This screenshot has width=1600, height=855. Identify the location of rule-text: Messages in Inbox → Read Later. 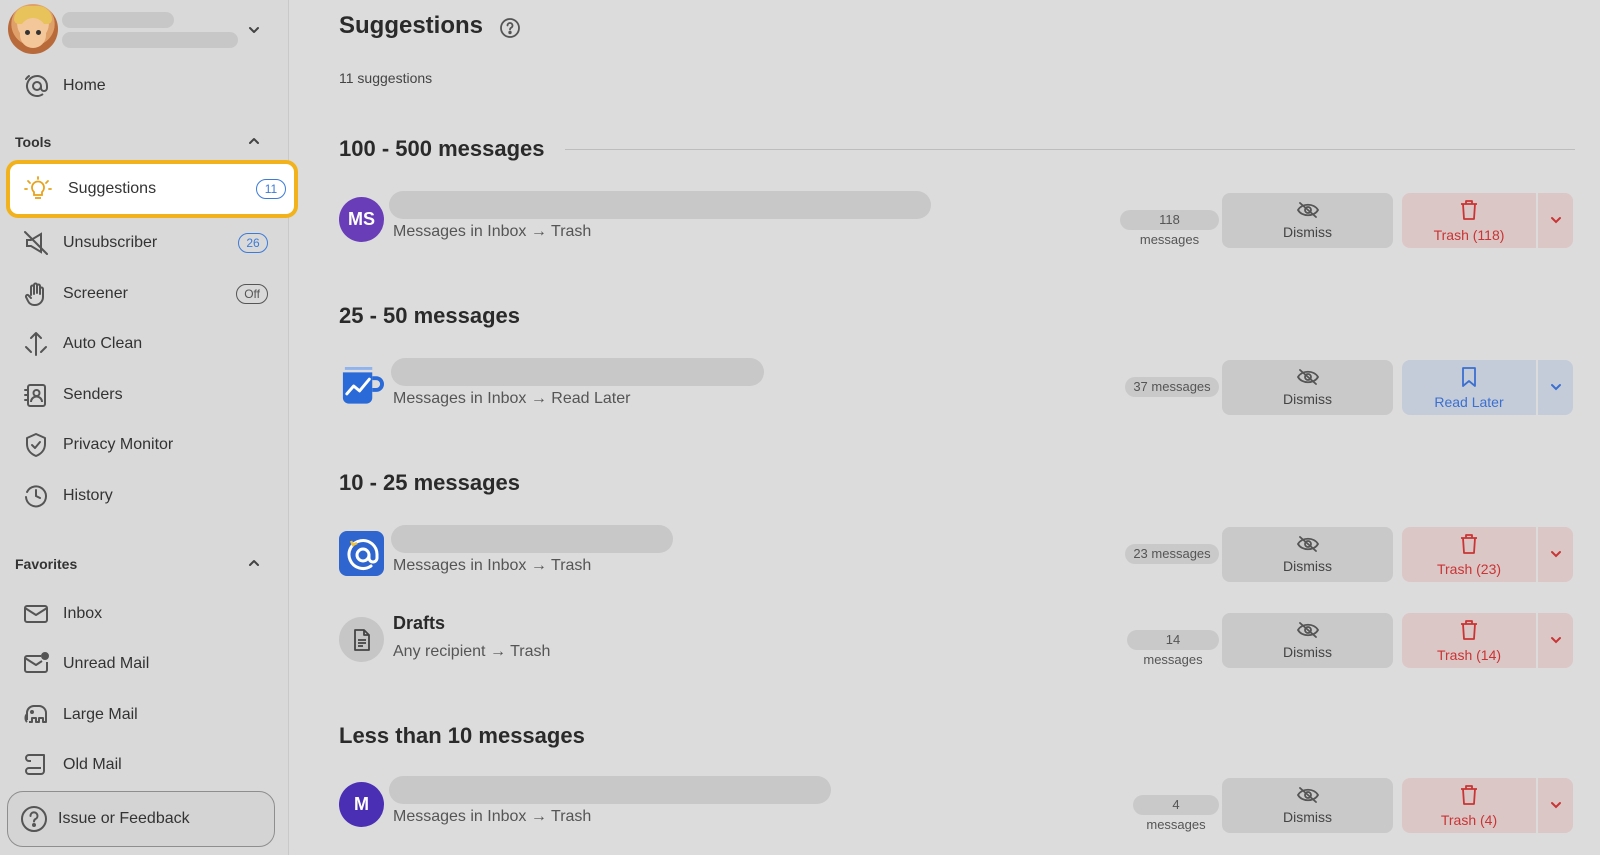
(512, 398).